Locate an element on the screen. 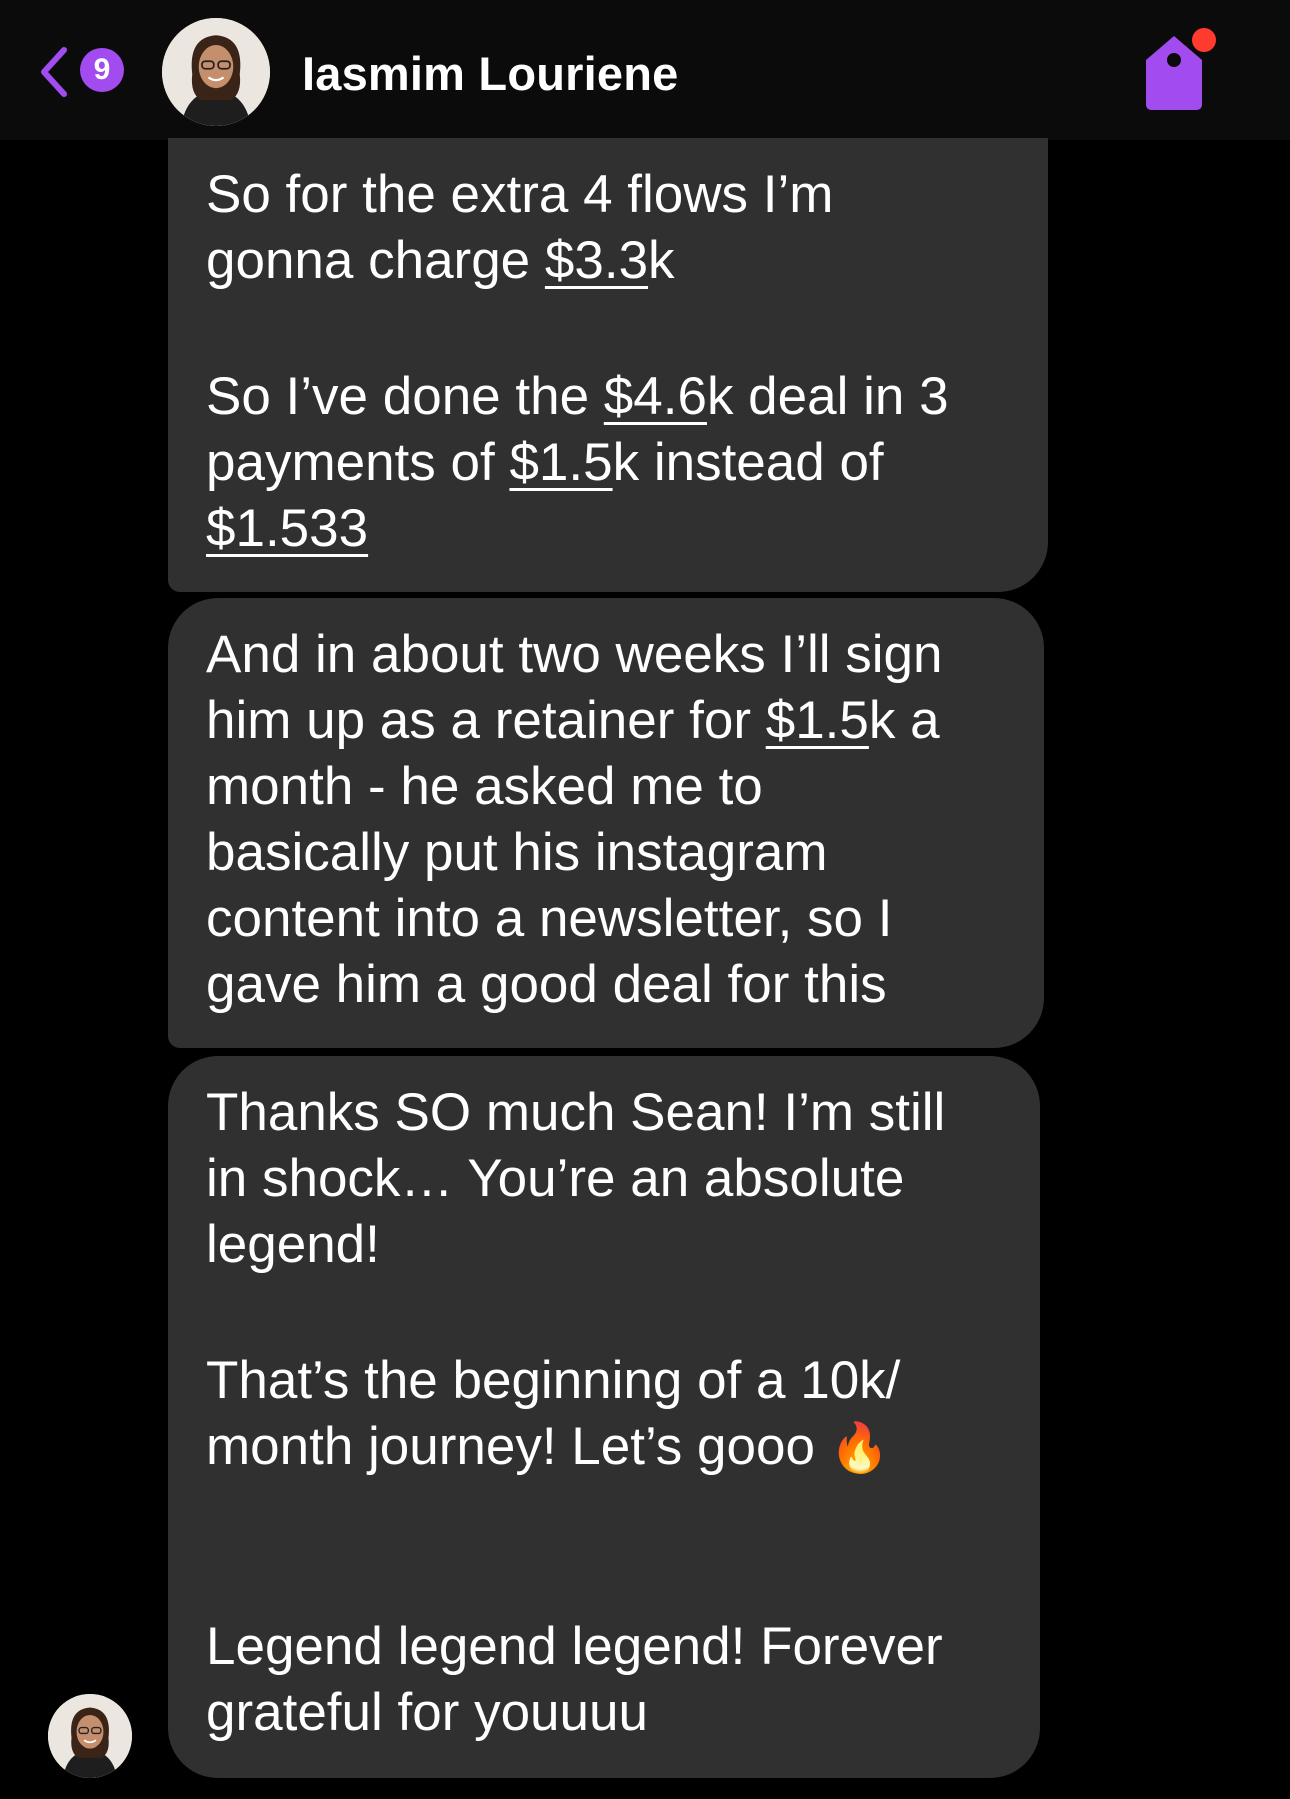 Image resolution: width=1290 pixels, height=1799 pixels. fire-emoji-icon: 🔥 is located at coordinates (859, 1448).